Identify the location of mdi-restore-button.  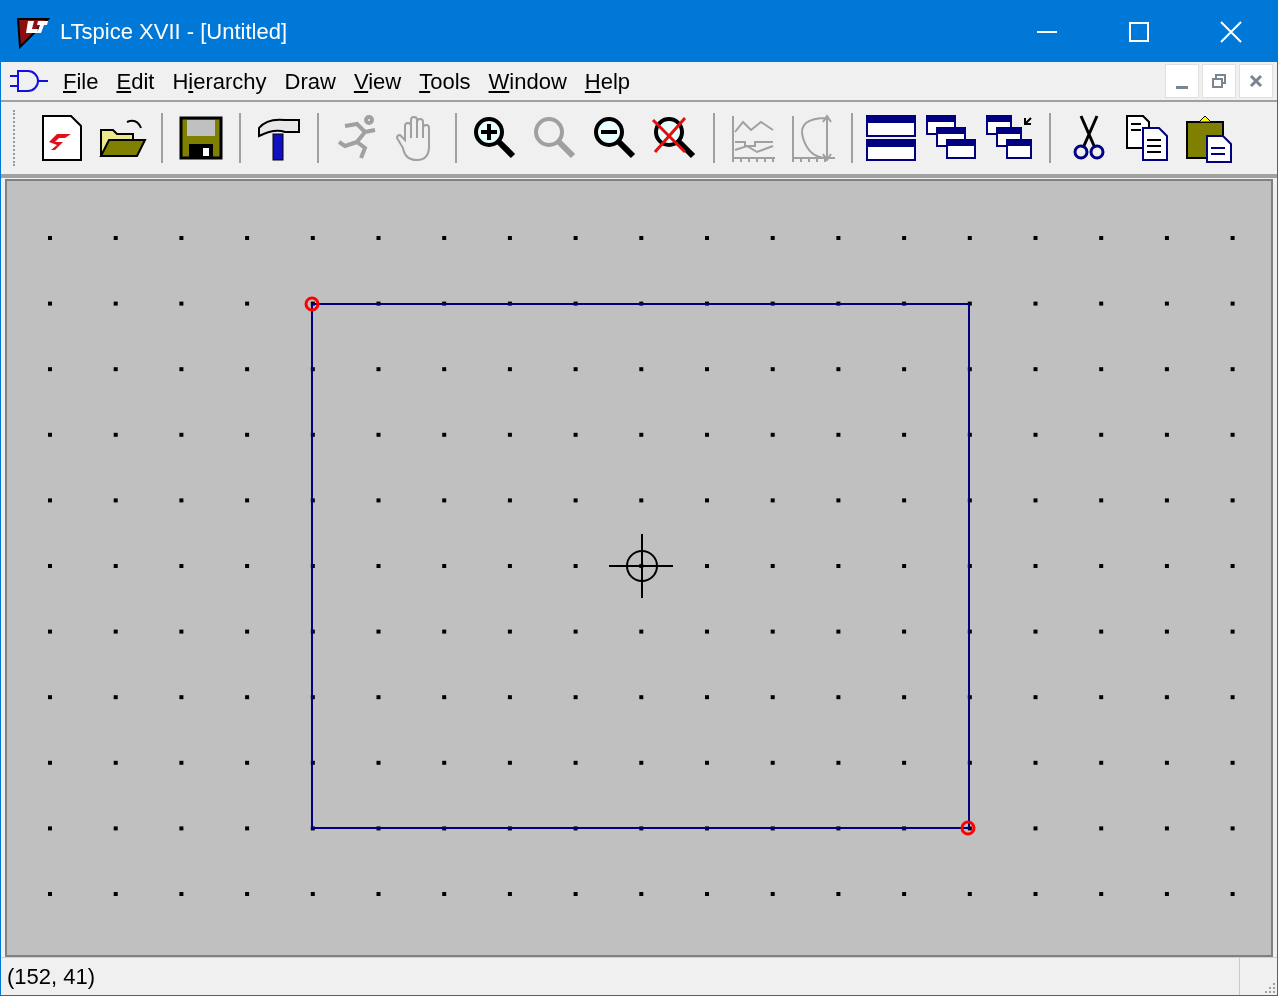
(1219, 81).